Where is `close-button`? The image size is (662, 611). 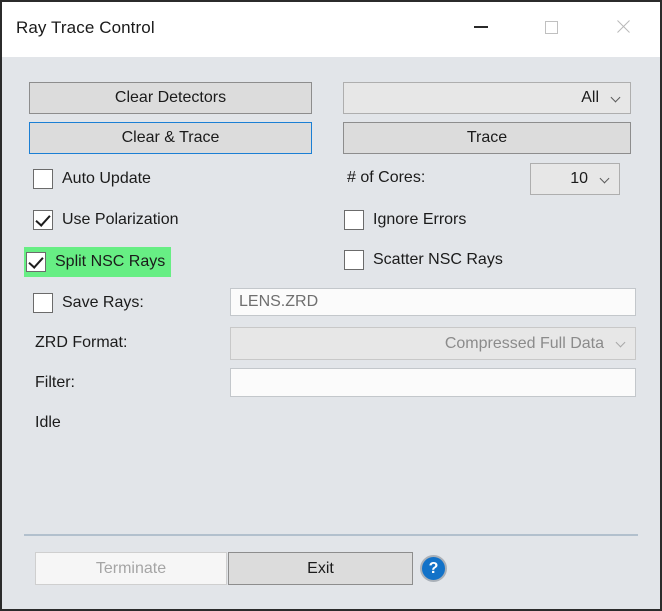 close-button is located at coordinates (623, 27).